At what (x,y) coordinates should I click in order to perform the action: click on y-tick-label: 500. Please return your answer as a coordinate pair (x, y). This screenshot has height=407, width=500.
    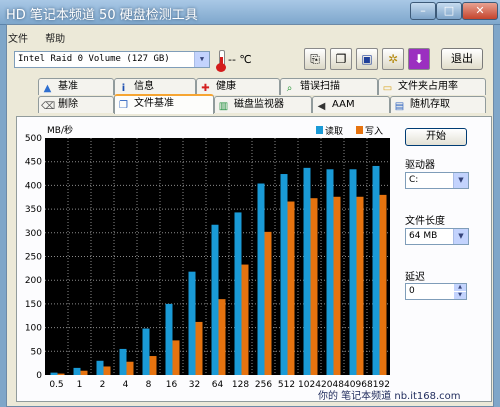
    Looking at the image, I should click on (33, 139).